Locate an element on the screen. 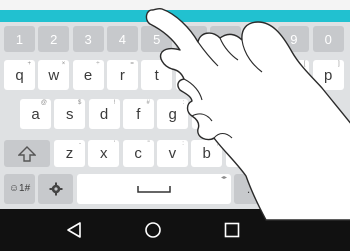 The image size is (350, 251). space-key: ◂▸ is located at coordinates (154, 189).